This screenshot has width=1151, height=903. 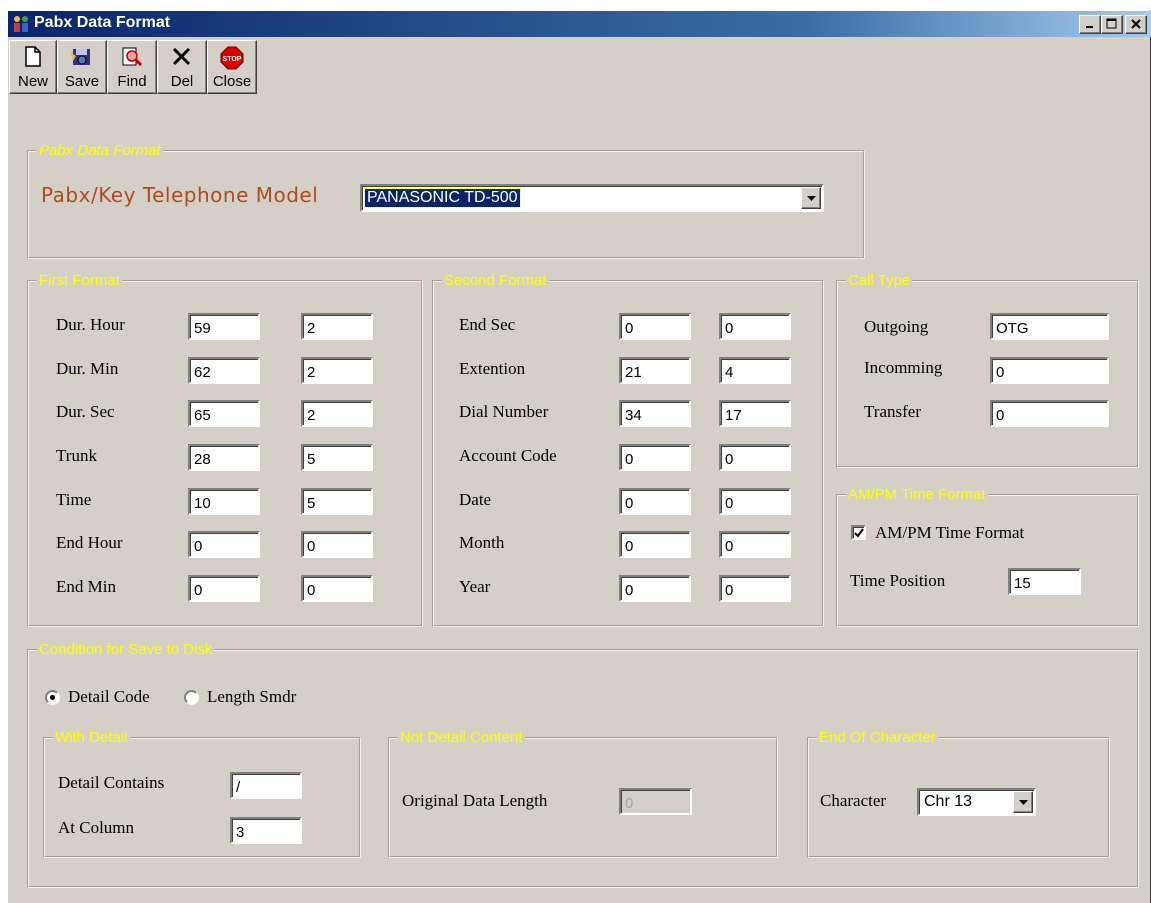 What do you see at coordinates (85, 411) in the screenshot?
I see `first-label-dur-sec: Dur. Sec` at bounding box center [85, 411].